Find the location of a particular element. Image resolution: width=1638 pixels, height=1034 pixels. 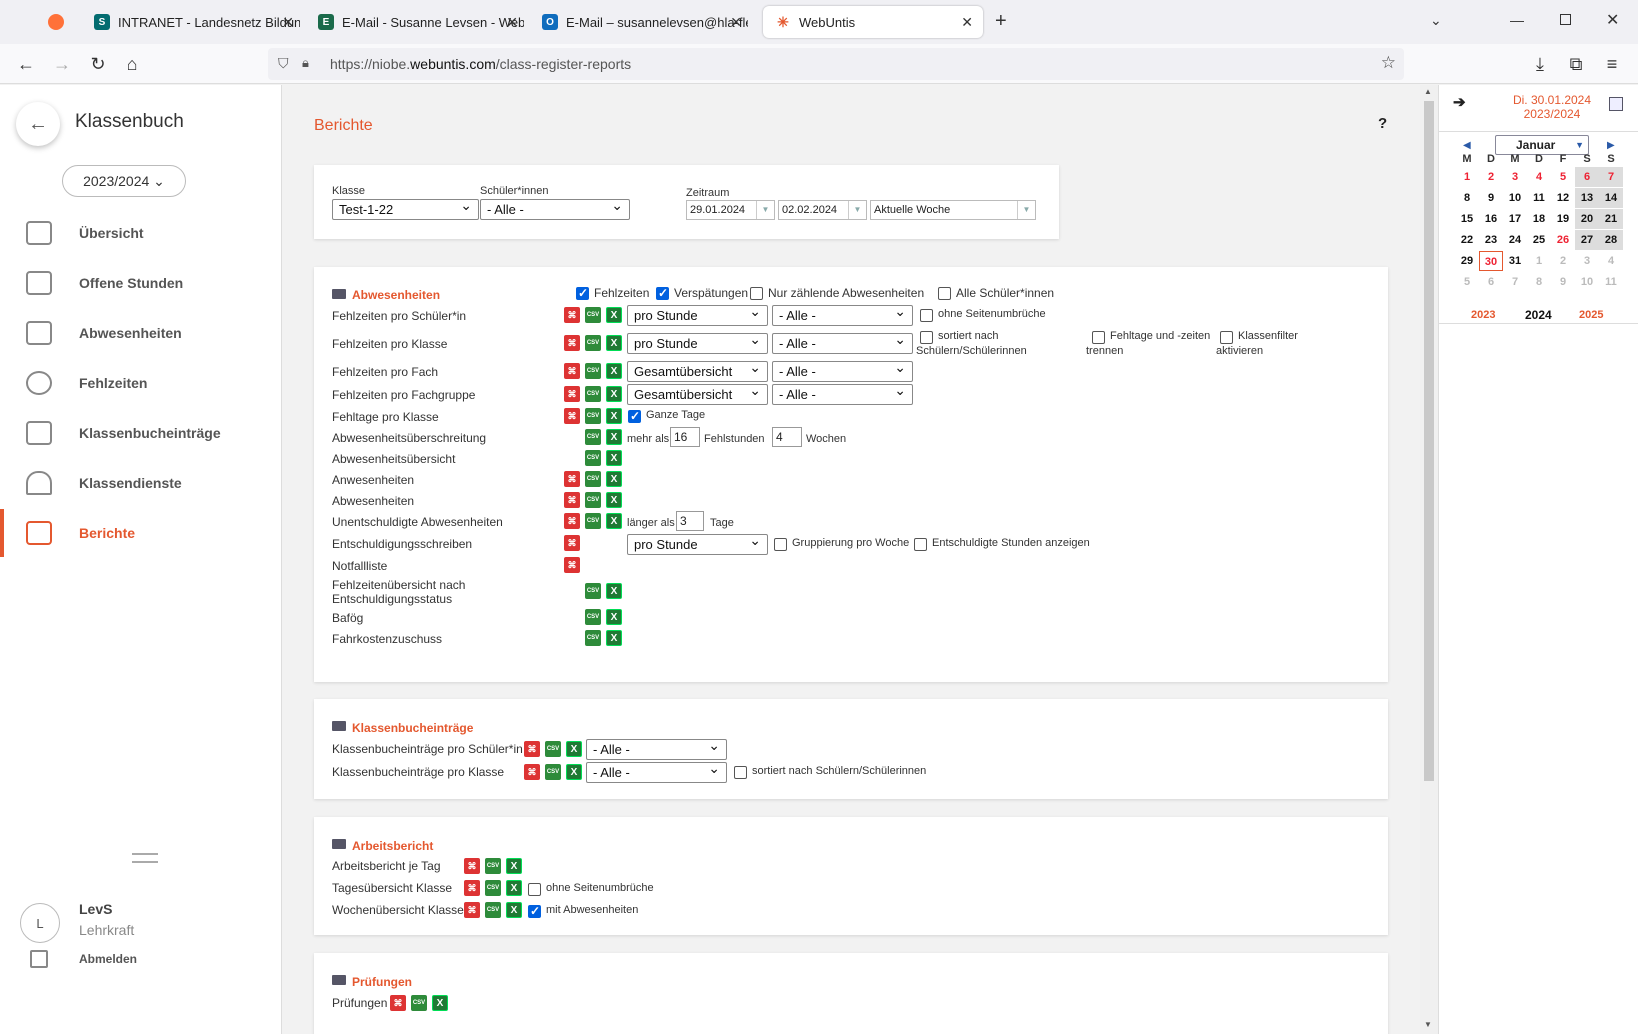

calendar-day: 14 is located at coordinates (1611, 198).